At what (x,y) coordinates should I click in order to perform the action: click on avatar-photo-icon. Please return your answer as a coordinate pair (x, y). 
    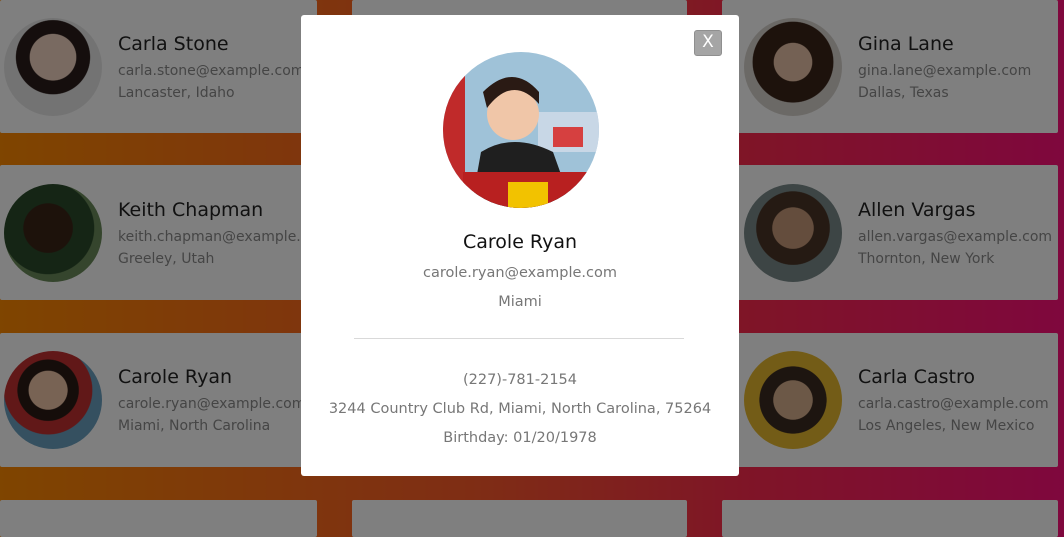
    Looking at the image, I should click on (521, 130).